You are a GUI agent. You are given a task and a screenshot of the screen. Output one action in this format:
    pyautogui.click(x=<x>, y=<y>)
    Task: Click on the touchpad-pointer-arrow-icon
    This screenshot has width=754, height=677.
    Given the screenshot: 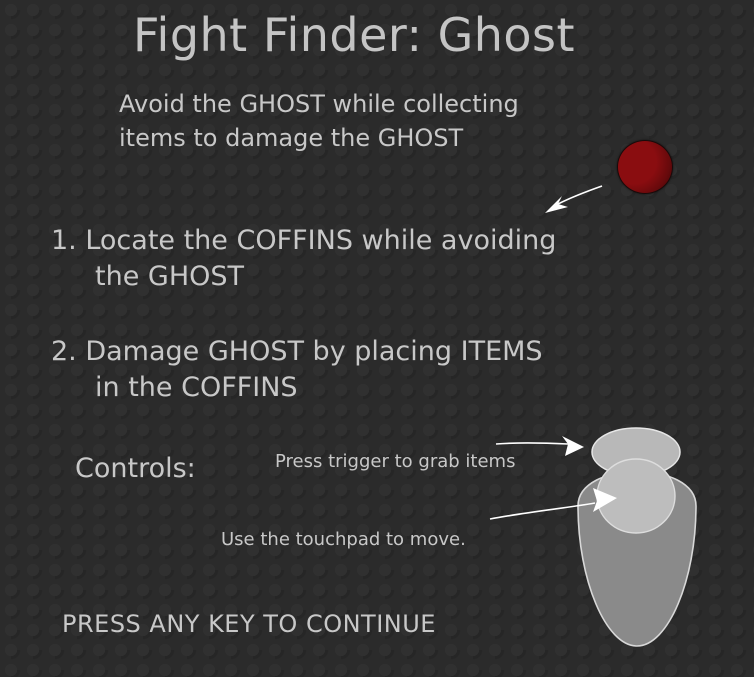 What is the action you would take?
    pyautogui.click(x=553, y=504)
    